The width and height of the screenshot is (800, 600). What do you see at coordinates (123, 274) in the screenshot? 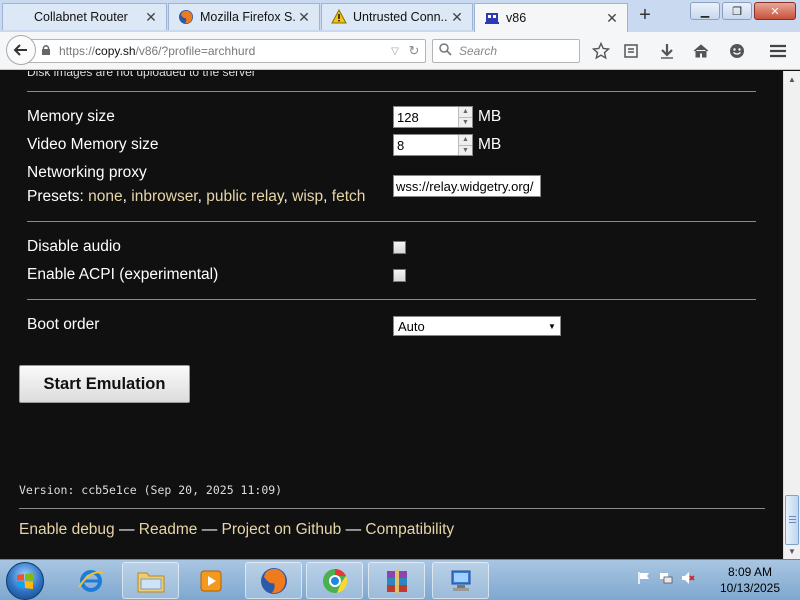
I see `enable-acpi-label: Enable ACPI (experimental)` at bounding box center [123, 274].